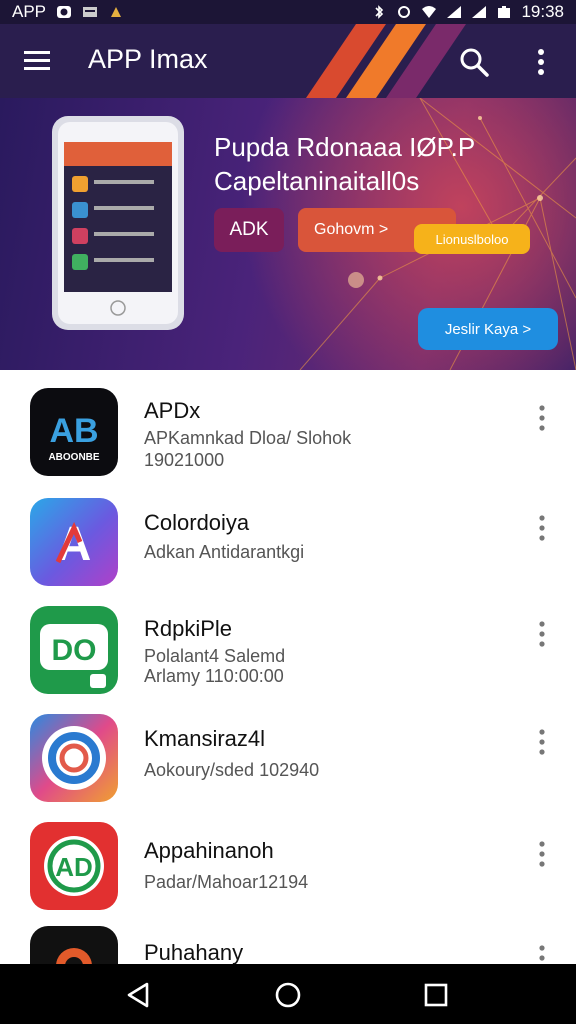 The width and height of the screenshot is (576, 1024). What do you see at coordinates (188, 628) in the screenshot?
I see `app-name: RdpkiPle` at bounding box center [188, 628].